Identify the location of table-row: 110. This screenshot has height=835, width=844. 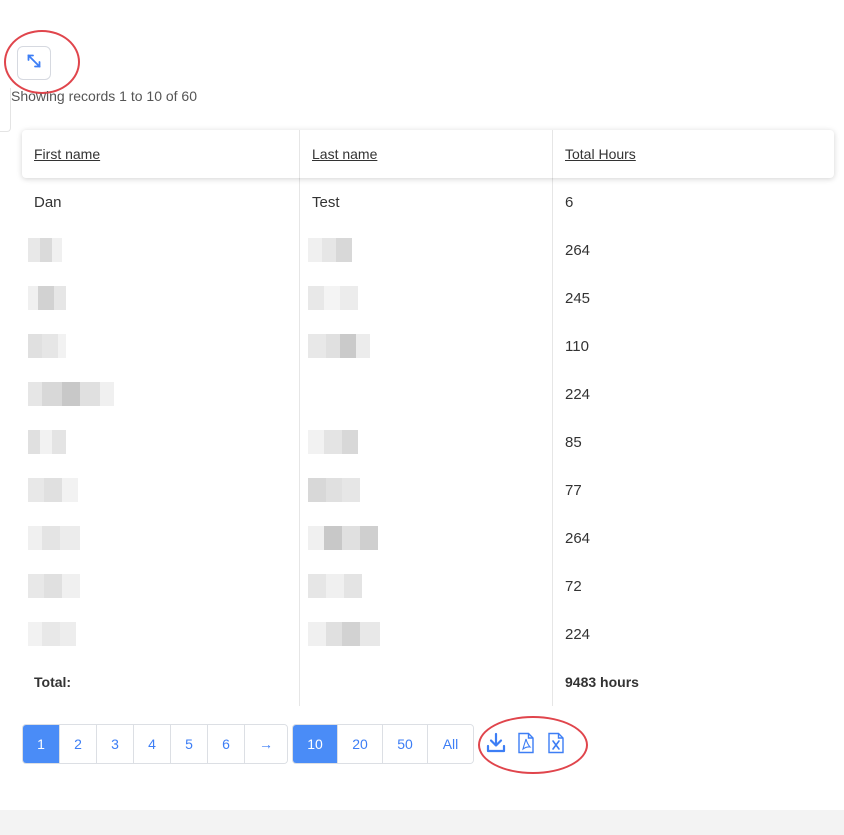
(428, 346).